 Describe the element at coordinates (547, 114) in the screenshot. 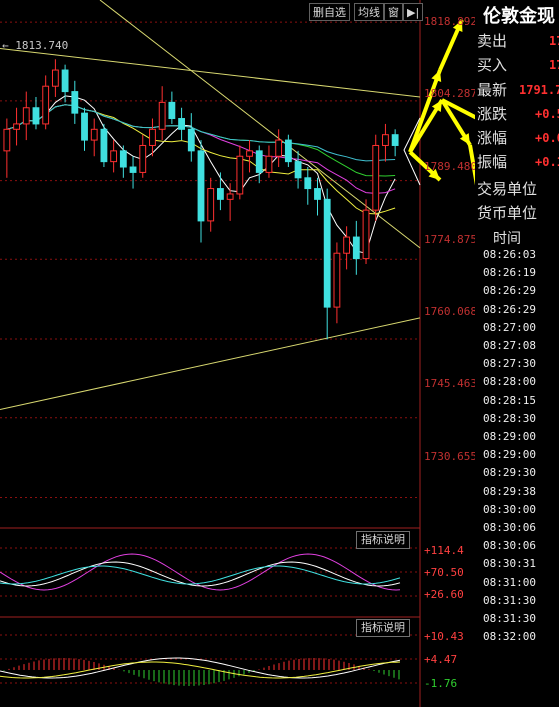

I see `change-value: +0.5` at that location.